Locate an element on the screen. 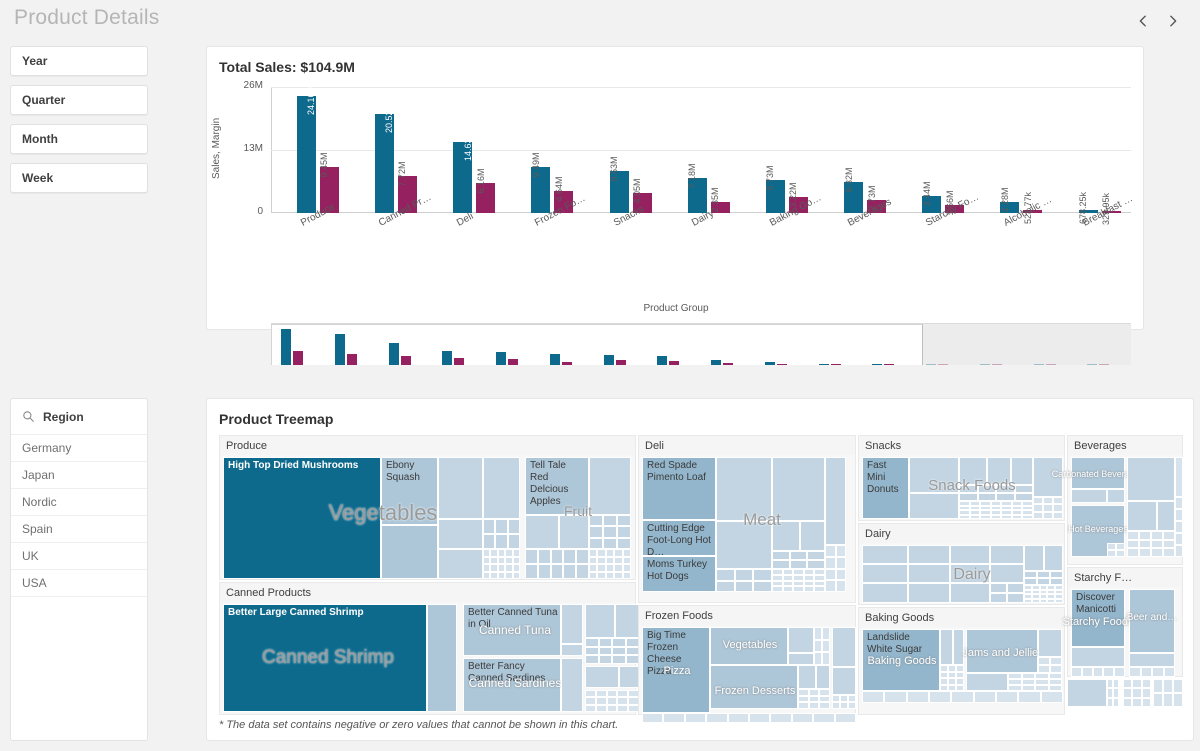  bar-sales: 20.52M is located at coordinates (384, 158).